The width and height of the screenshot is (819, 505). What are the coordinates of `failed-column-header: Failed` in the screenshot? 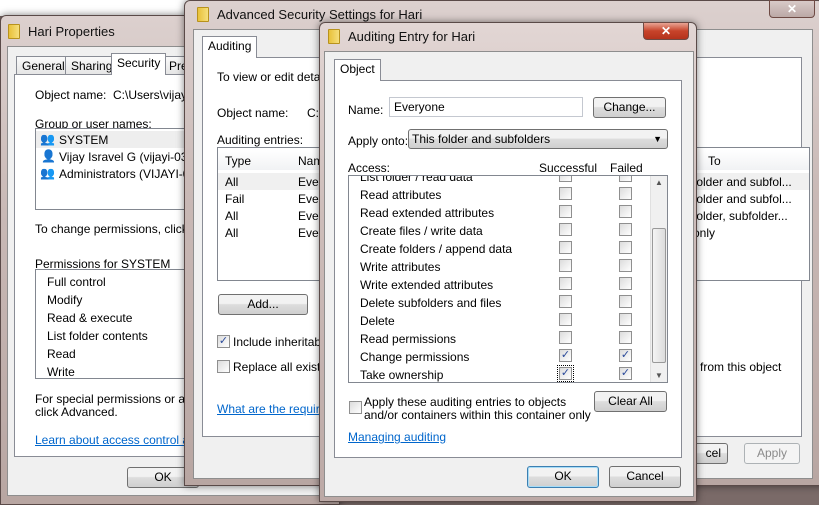 It's located at (626, 168).